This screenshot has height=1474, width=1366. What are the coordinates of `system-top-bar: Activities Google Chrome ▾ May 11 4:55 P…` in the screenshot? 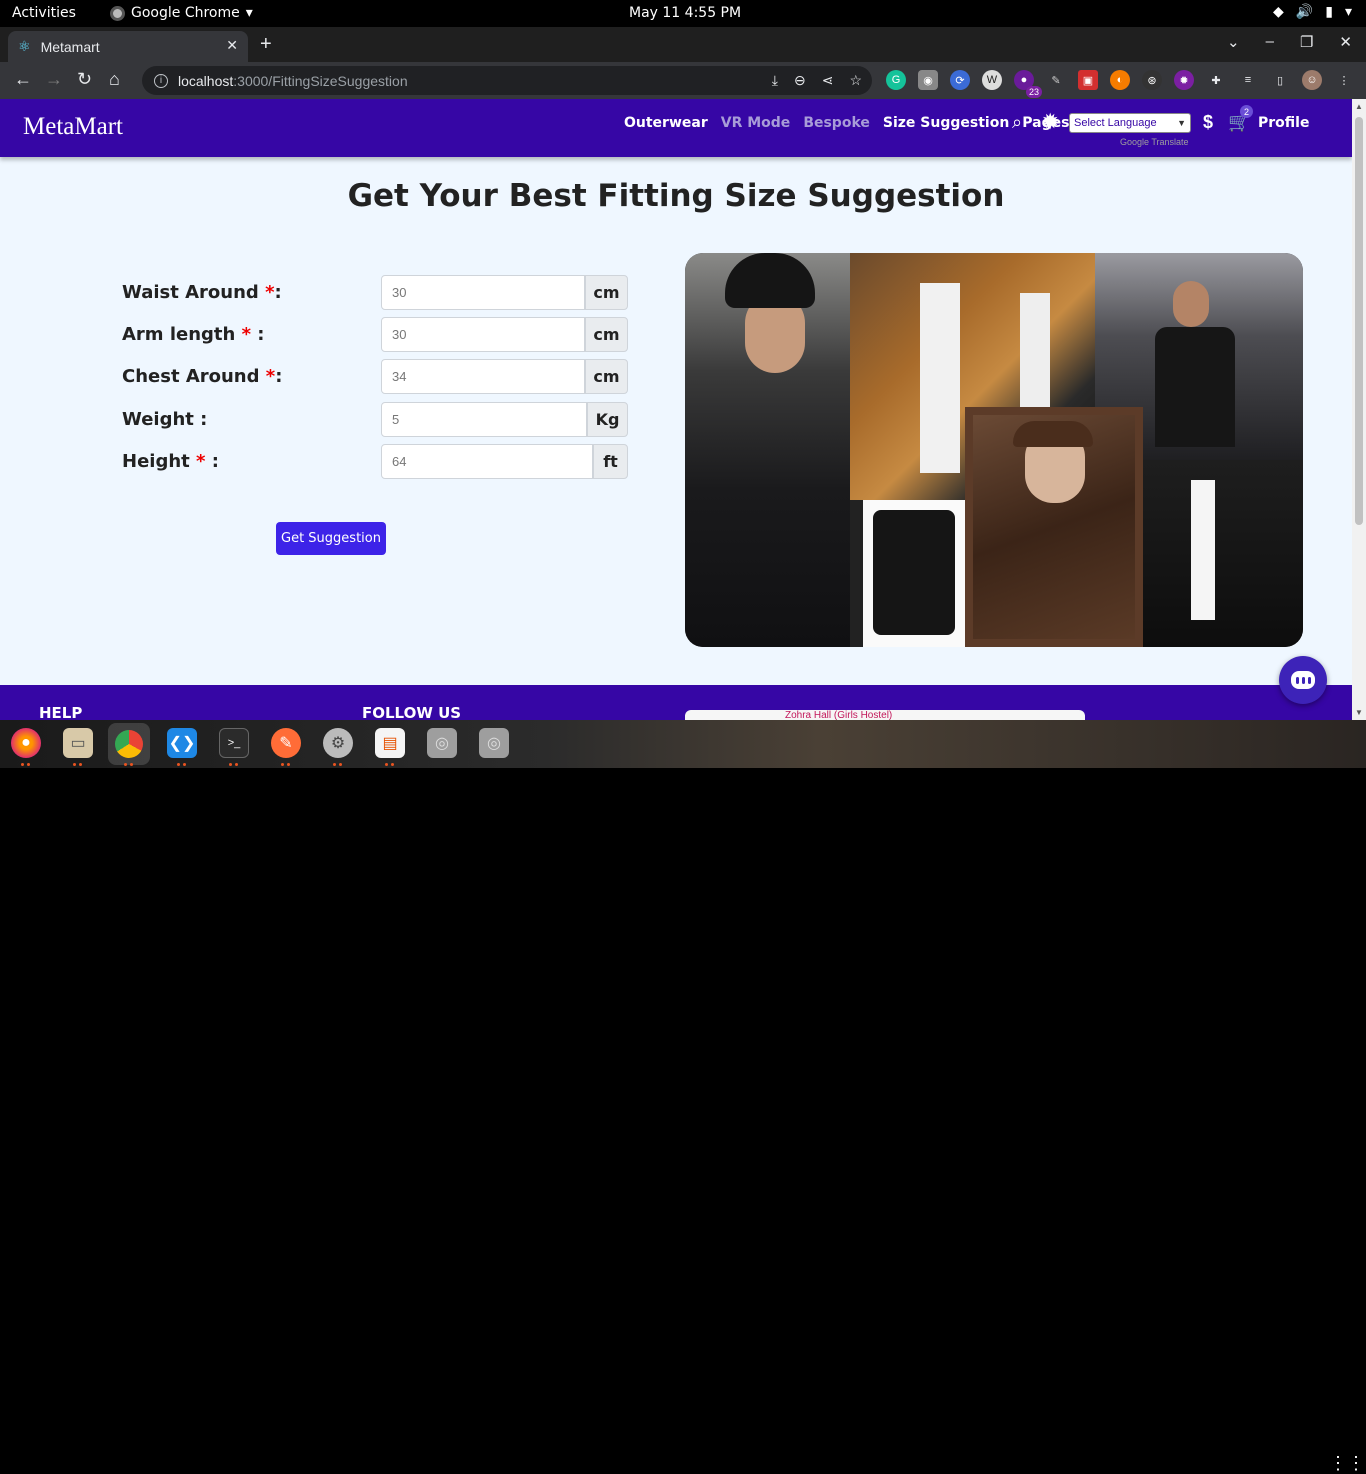 It's located at (683, 13).